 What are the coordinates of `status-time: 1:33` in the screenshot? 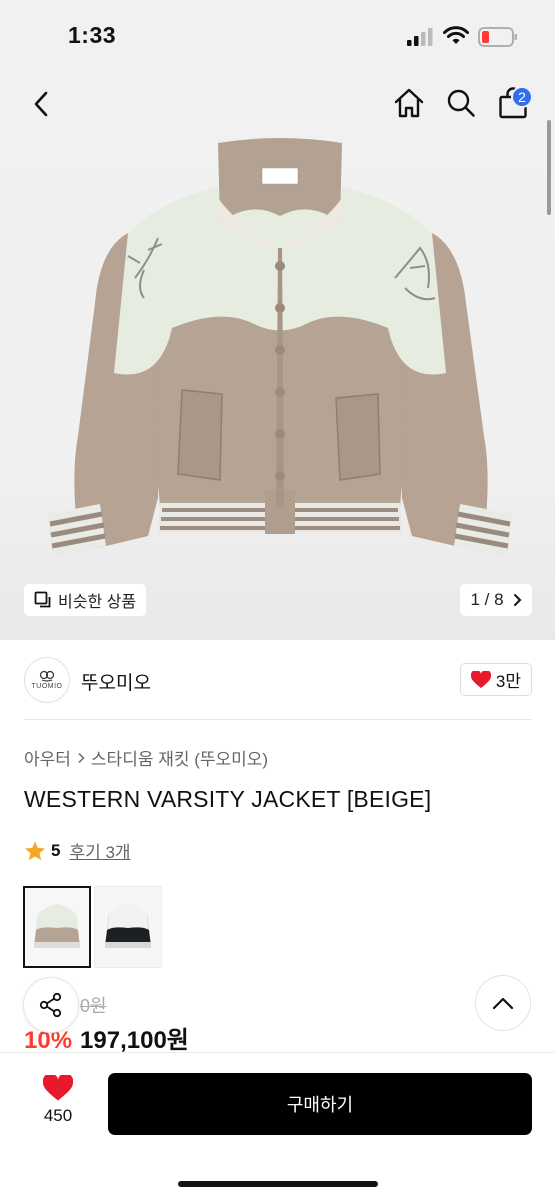 It's located at (92, 35).